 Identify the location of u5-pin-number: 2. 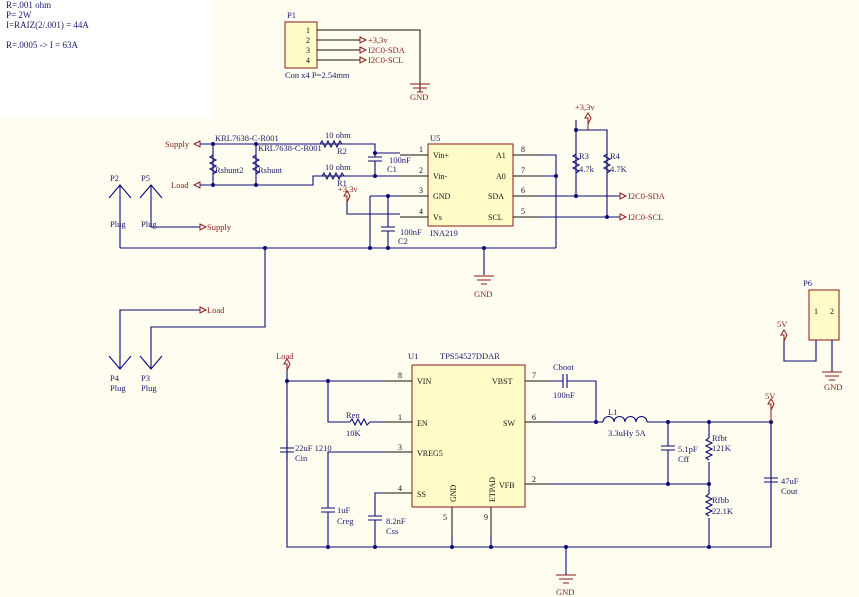
(421, 170).